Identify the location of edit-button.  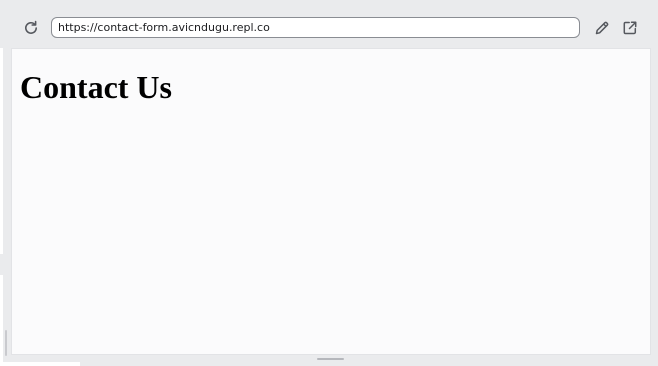
(602, 28).